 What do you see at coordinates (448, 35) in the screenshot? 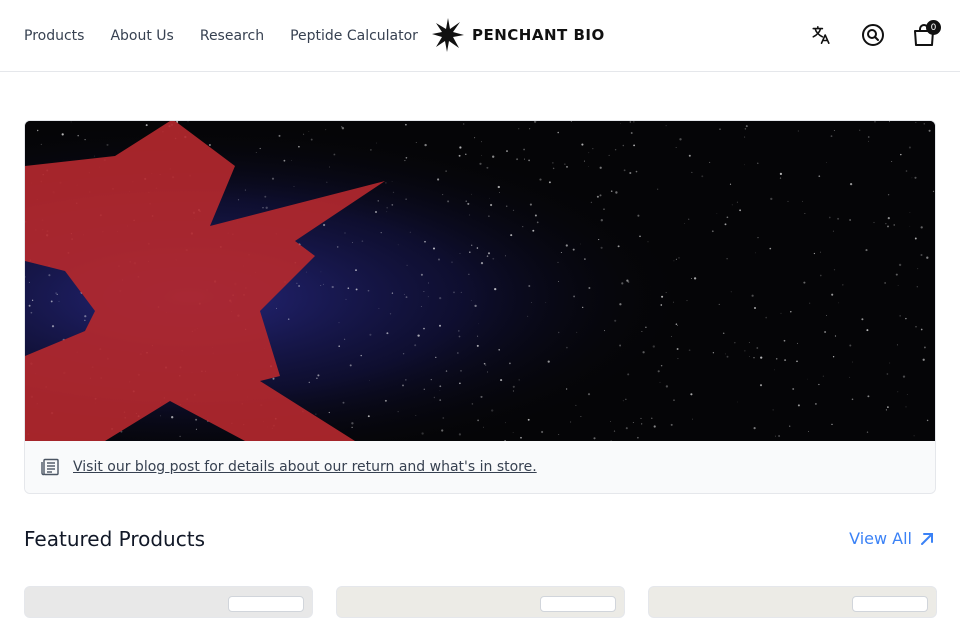
I see `star-logo-icon` at bounding box center [448, 35].